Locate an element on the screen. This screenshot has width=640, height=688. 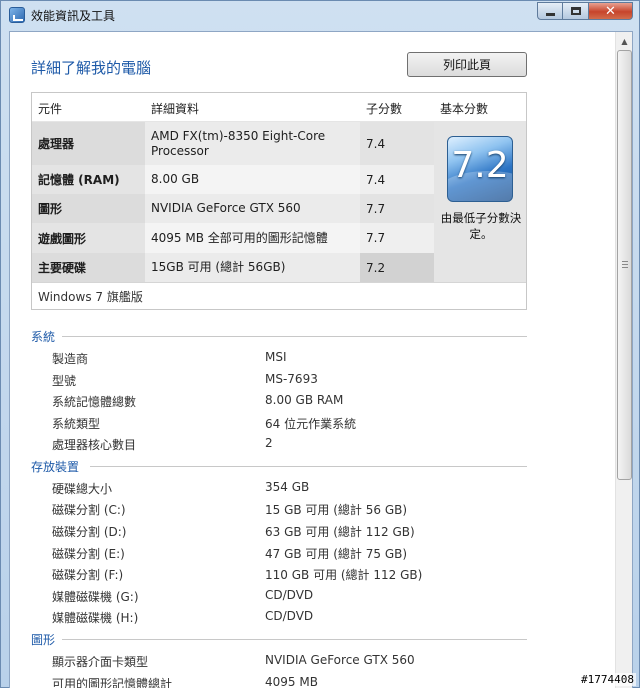
row-score: 7.2 is located at coordinates (397, 267).